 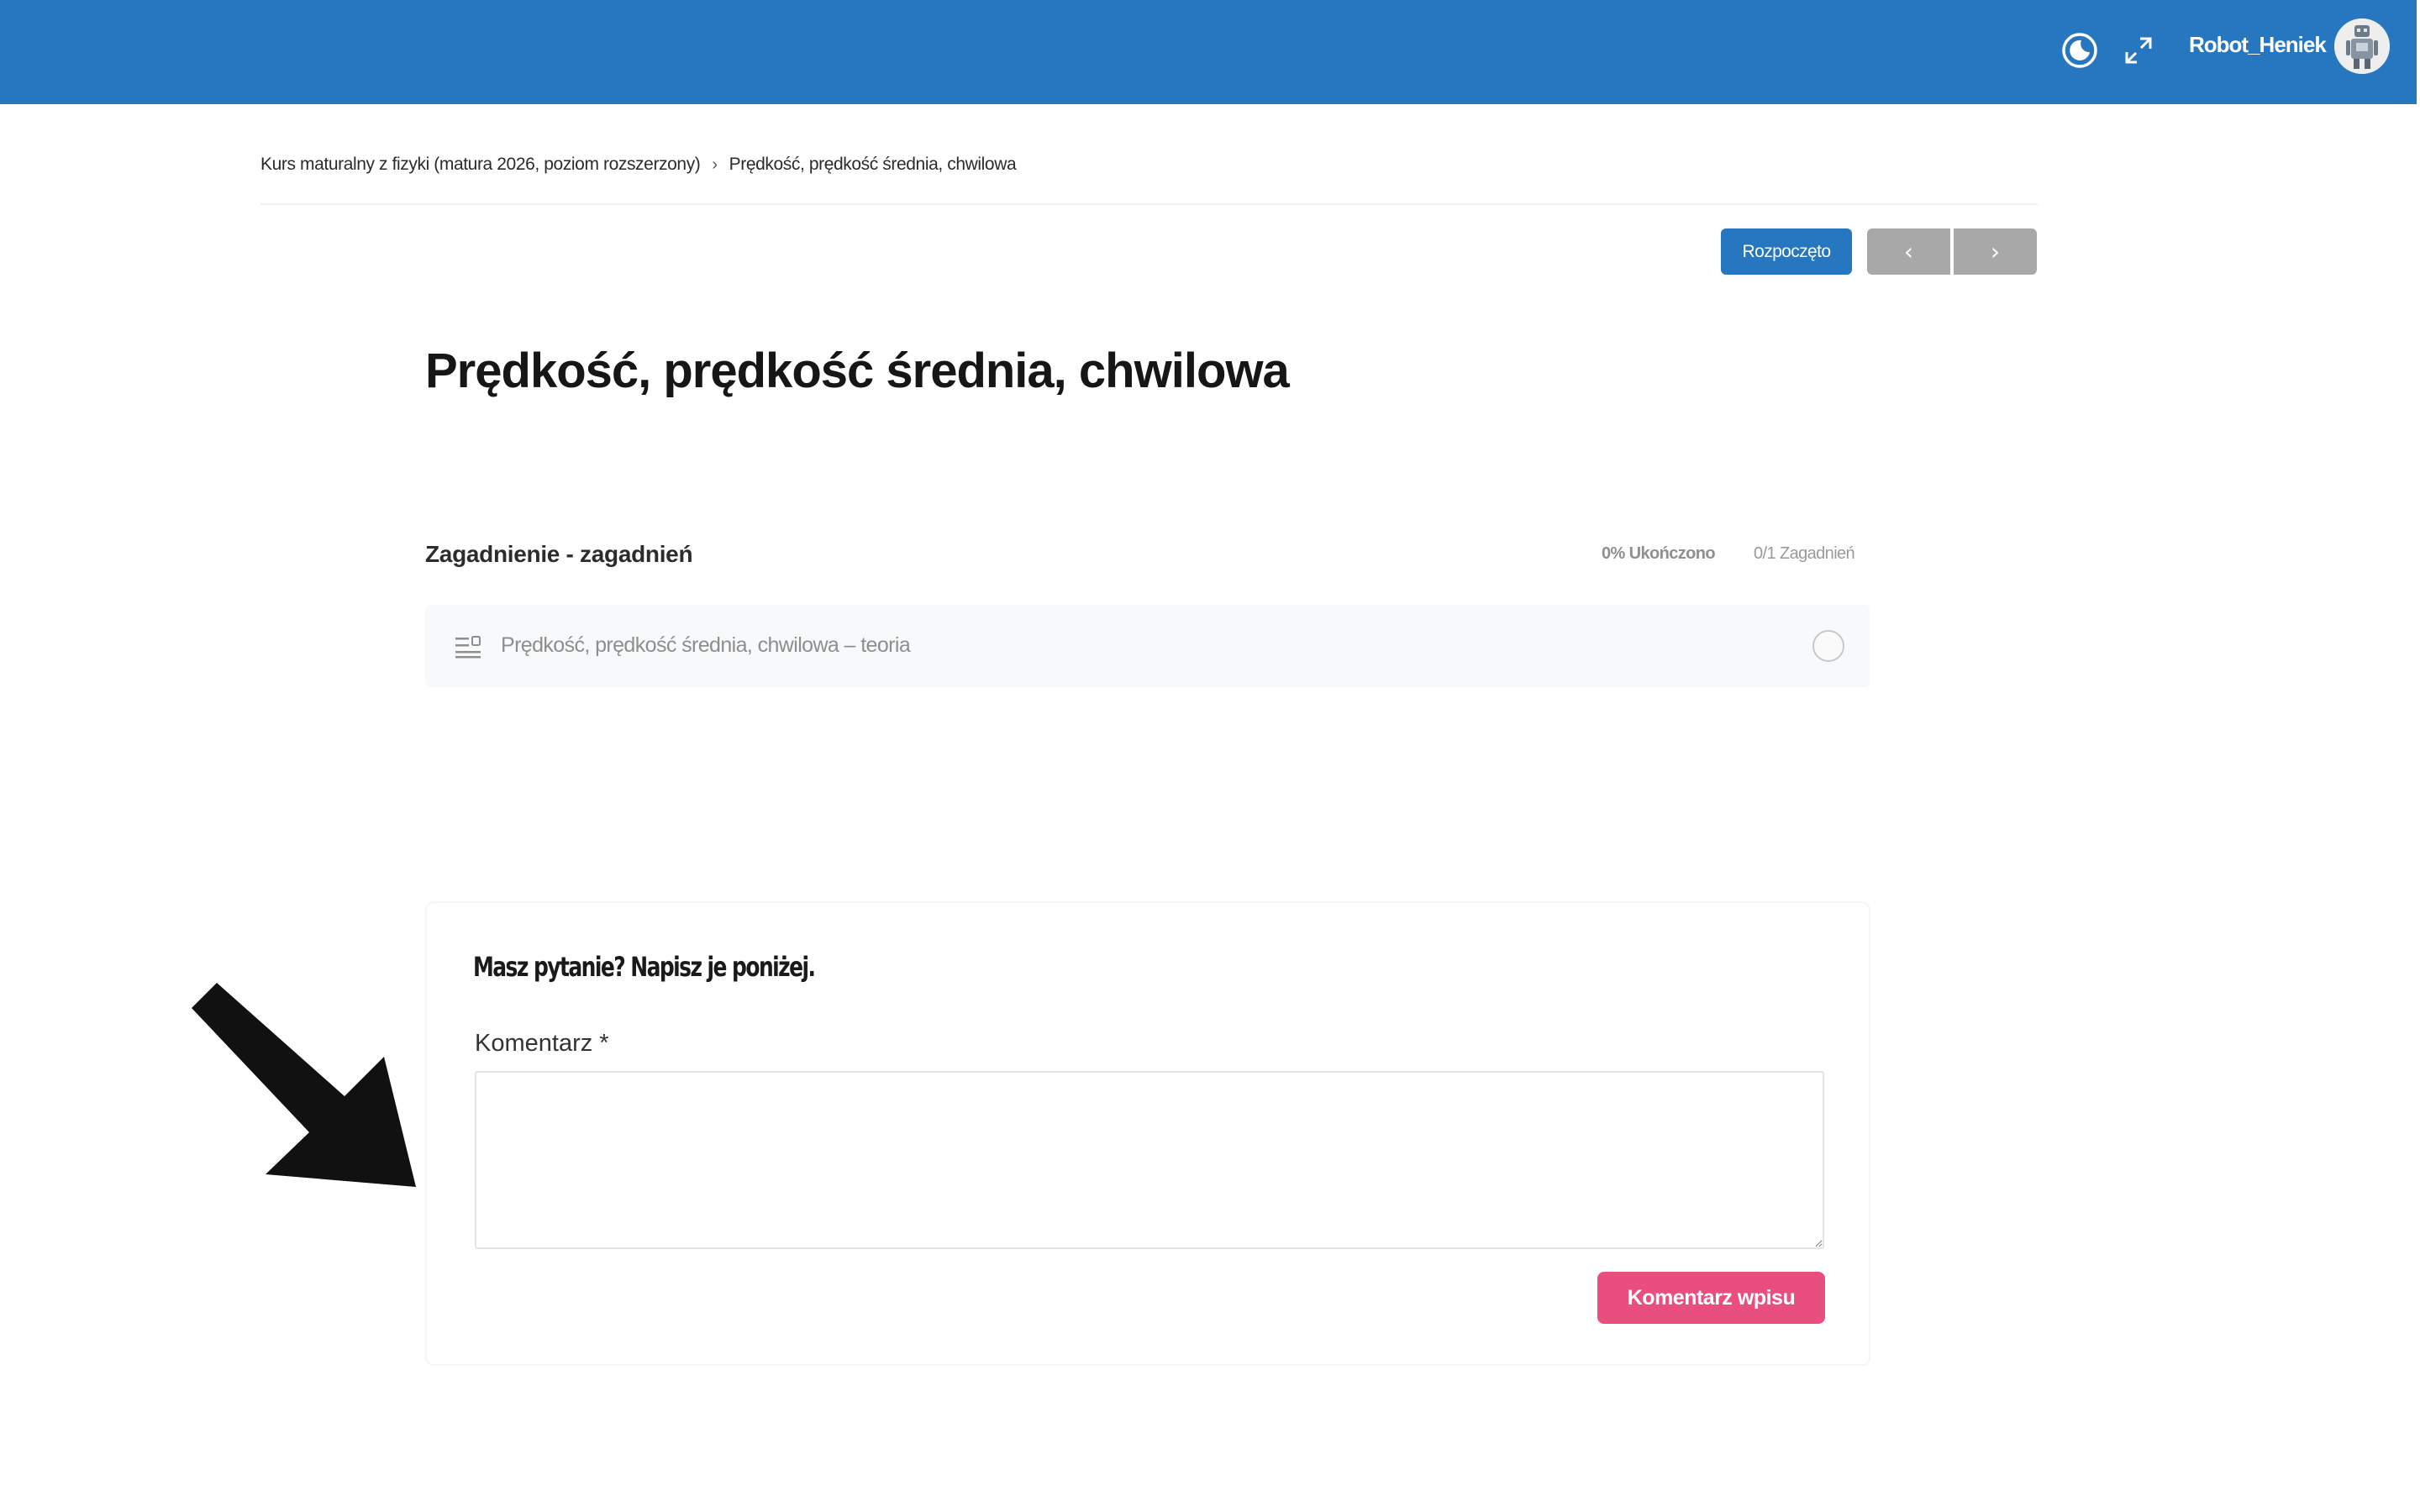 What do you see at coordinates (644, 967) in the screenshot?
I see `comment-prompt: Masz pytanie? Napisz je poniżej.` at bounding box center [644, 967].